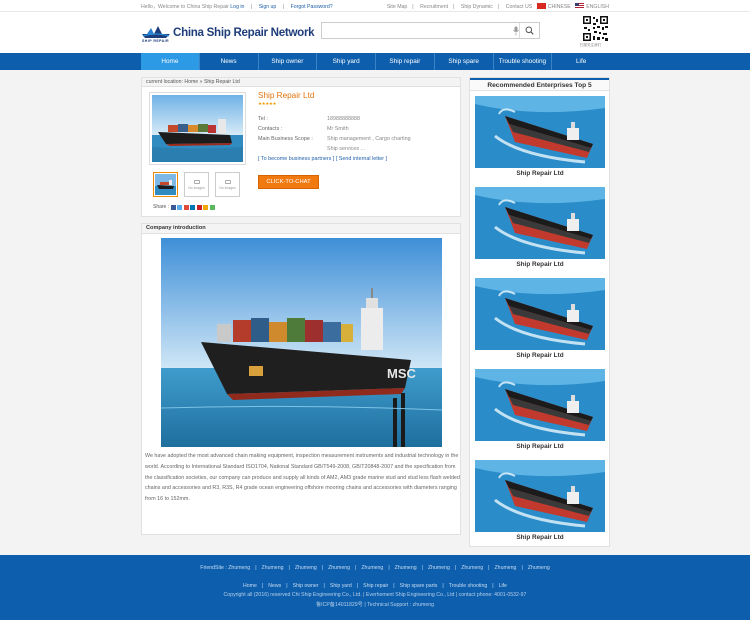 This screenshot has width=750, height=620. Describe the element at coordinates (590, 45) in the screenshot. I see `qr-caption: 扫描关注我们` at that location.